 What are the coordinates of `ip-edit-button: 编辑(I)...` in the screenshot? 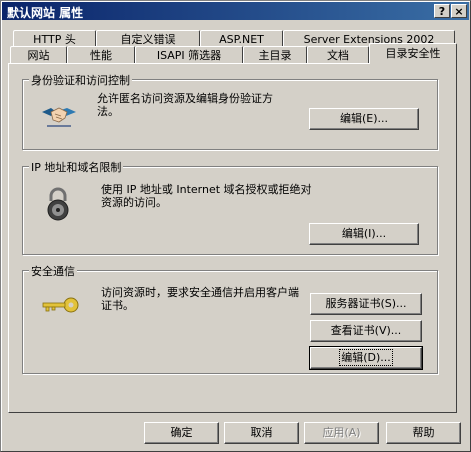 It's located at (364, 234).